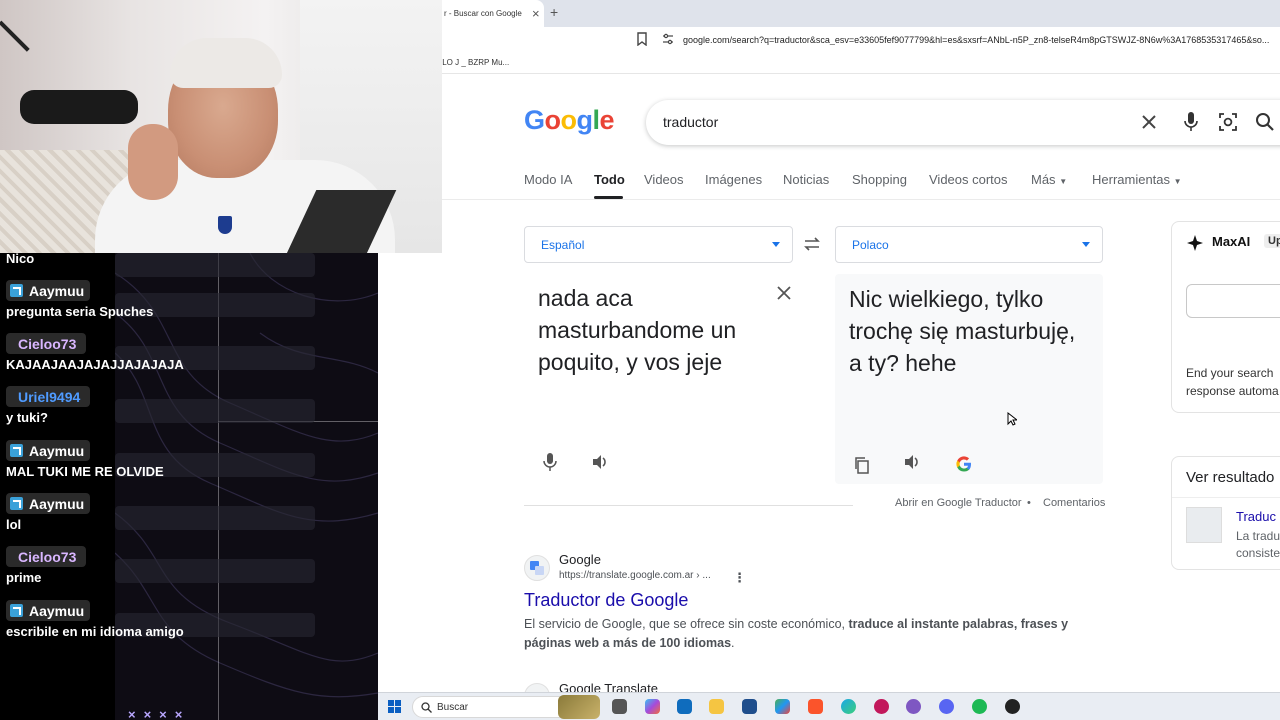 The image size is (1280, 720). What do you see at coordinates (642, 39) in the screenshot?
I see `bookmark-icon` at bounding box center [642, 39].